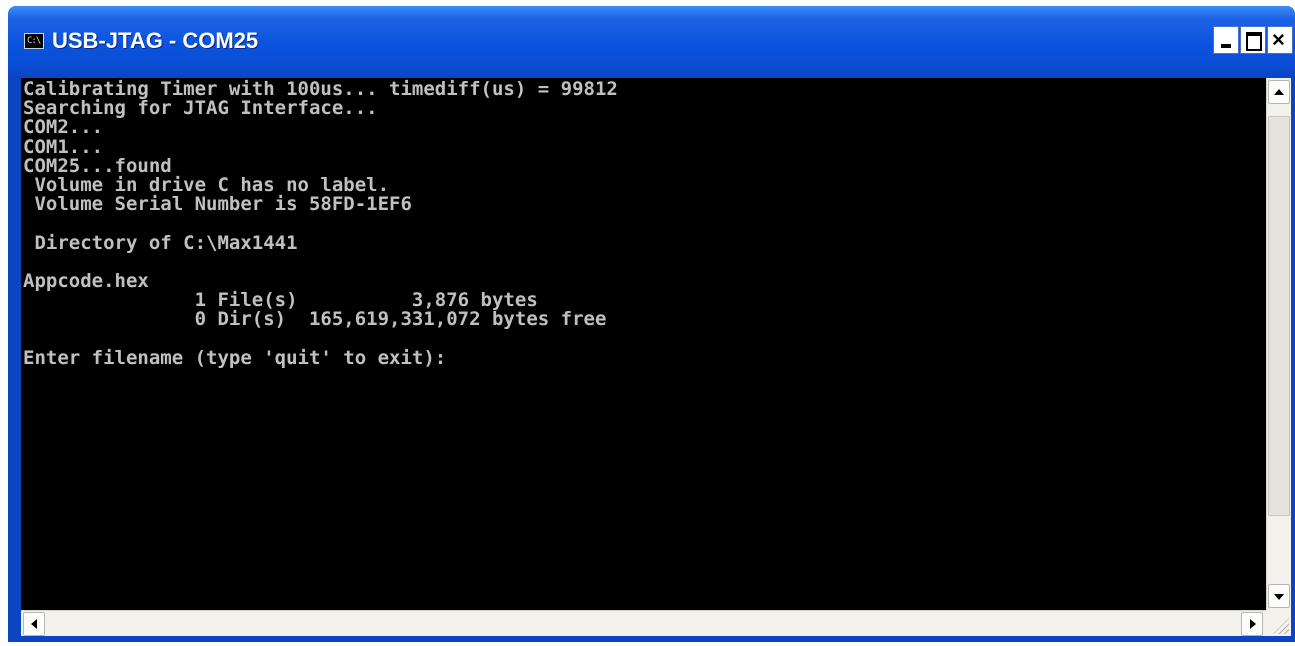 The image size is (1295, 646). I want to click on scroll-down-button, so click(1279, 596).